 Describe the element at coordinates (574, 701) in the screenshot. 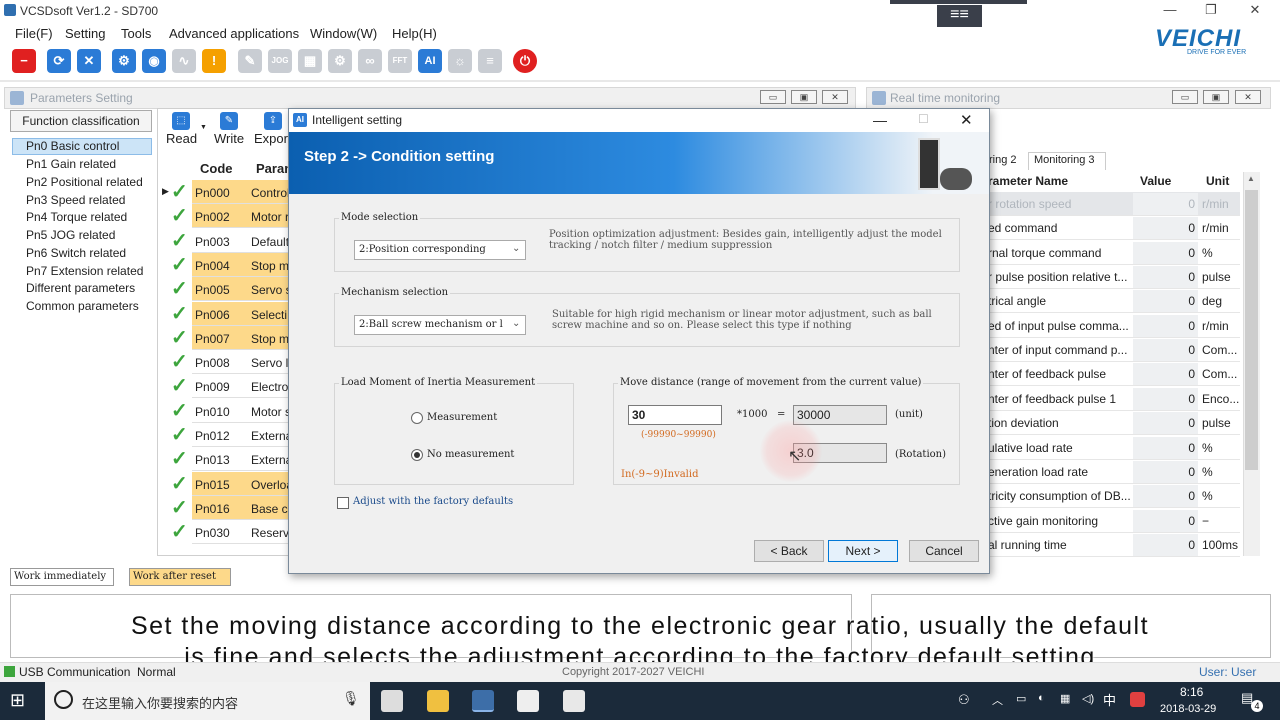

I see `app-taskbar-icon` at that location.